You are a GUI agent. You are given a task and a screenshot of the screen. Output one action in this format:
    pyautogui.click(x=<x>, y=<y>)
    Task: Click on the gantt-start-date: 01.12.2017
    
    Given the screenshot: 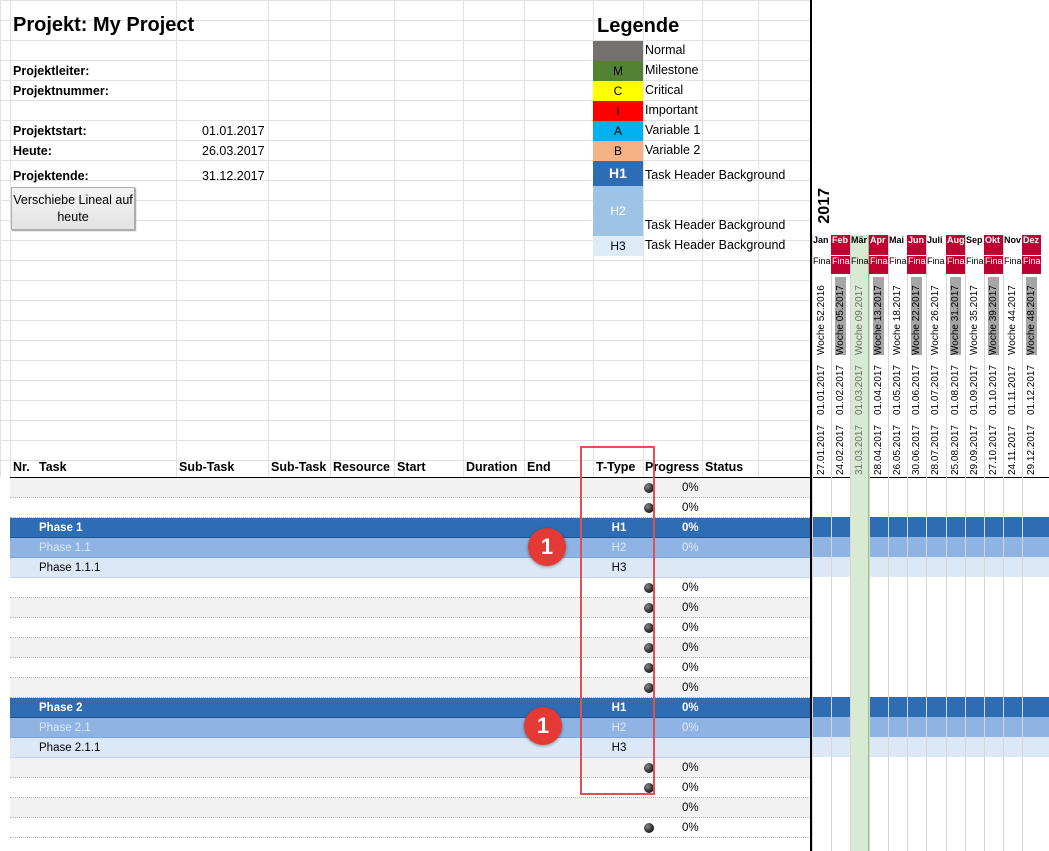 What is the action you would take?
    pyautogui.click(x=1031, y=389)
    